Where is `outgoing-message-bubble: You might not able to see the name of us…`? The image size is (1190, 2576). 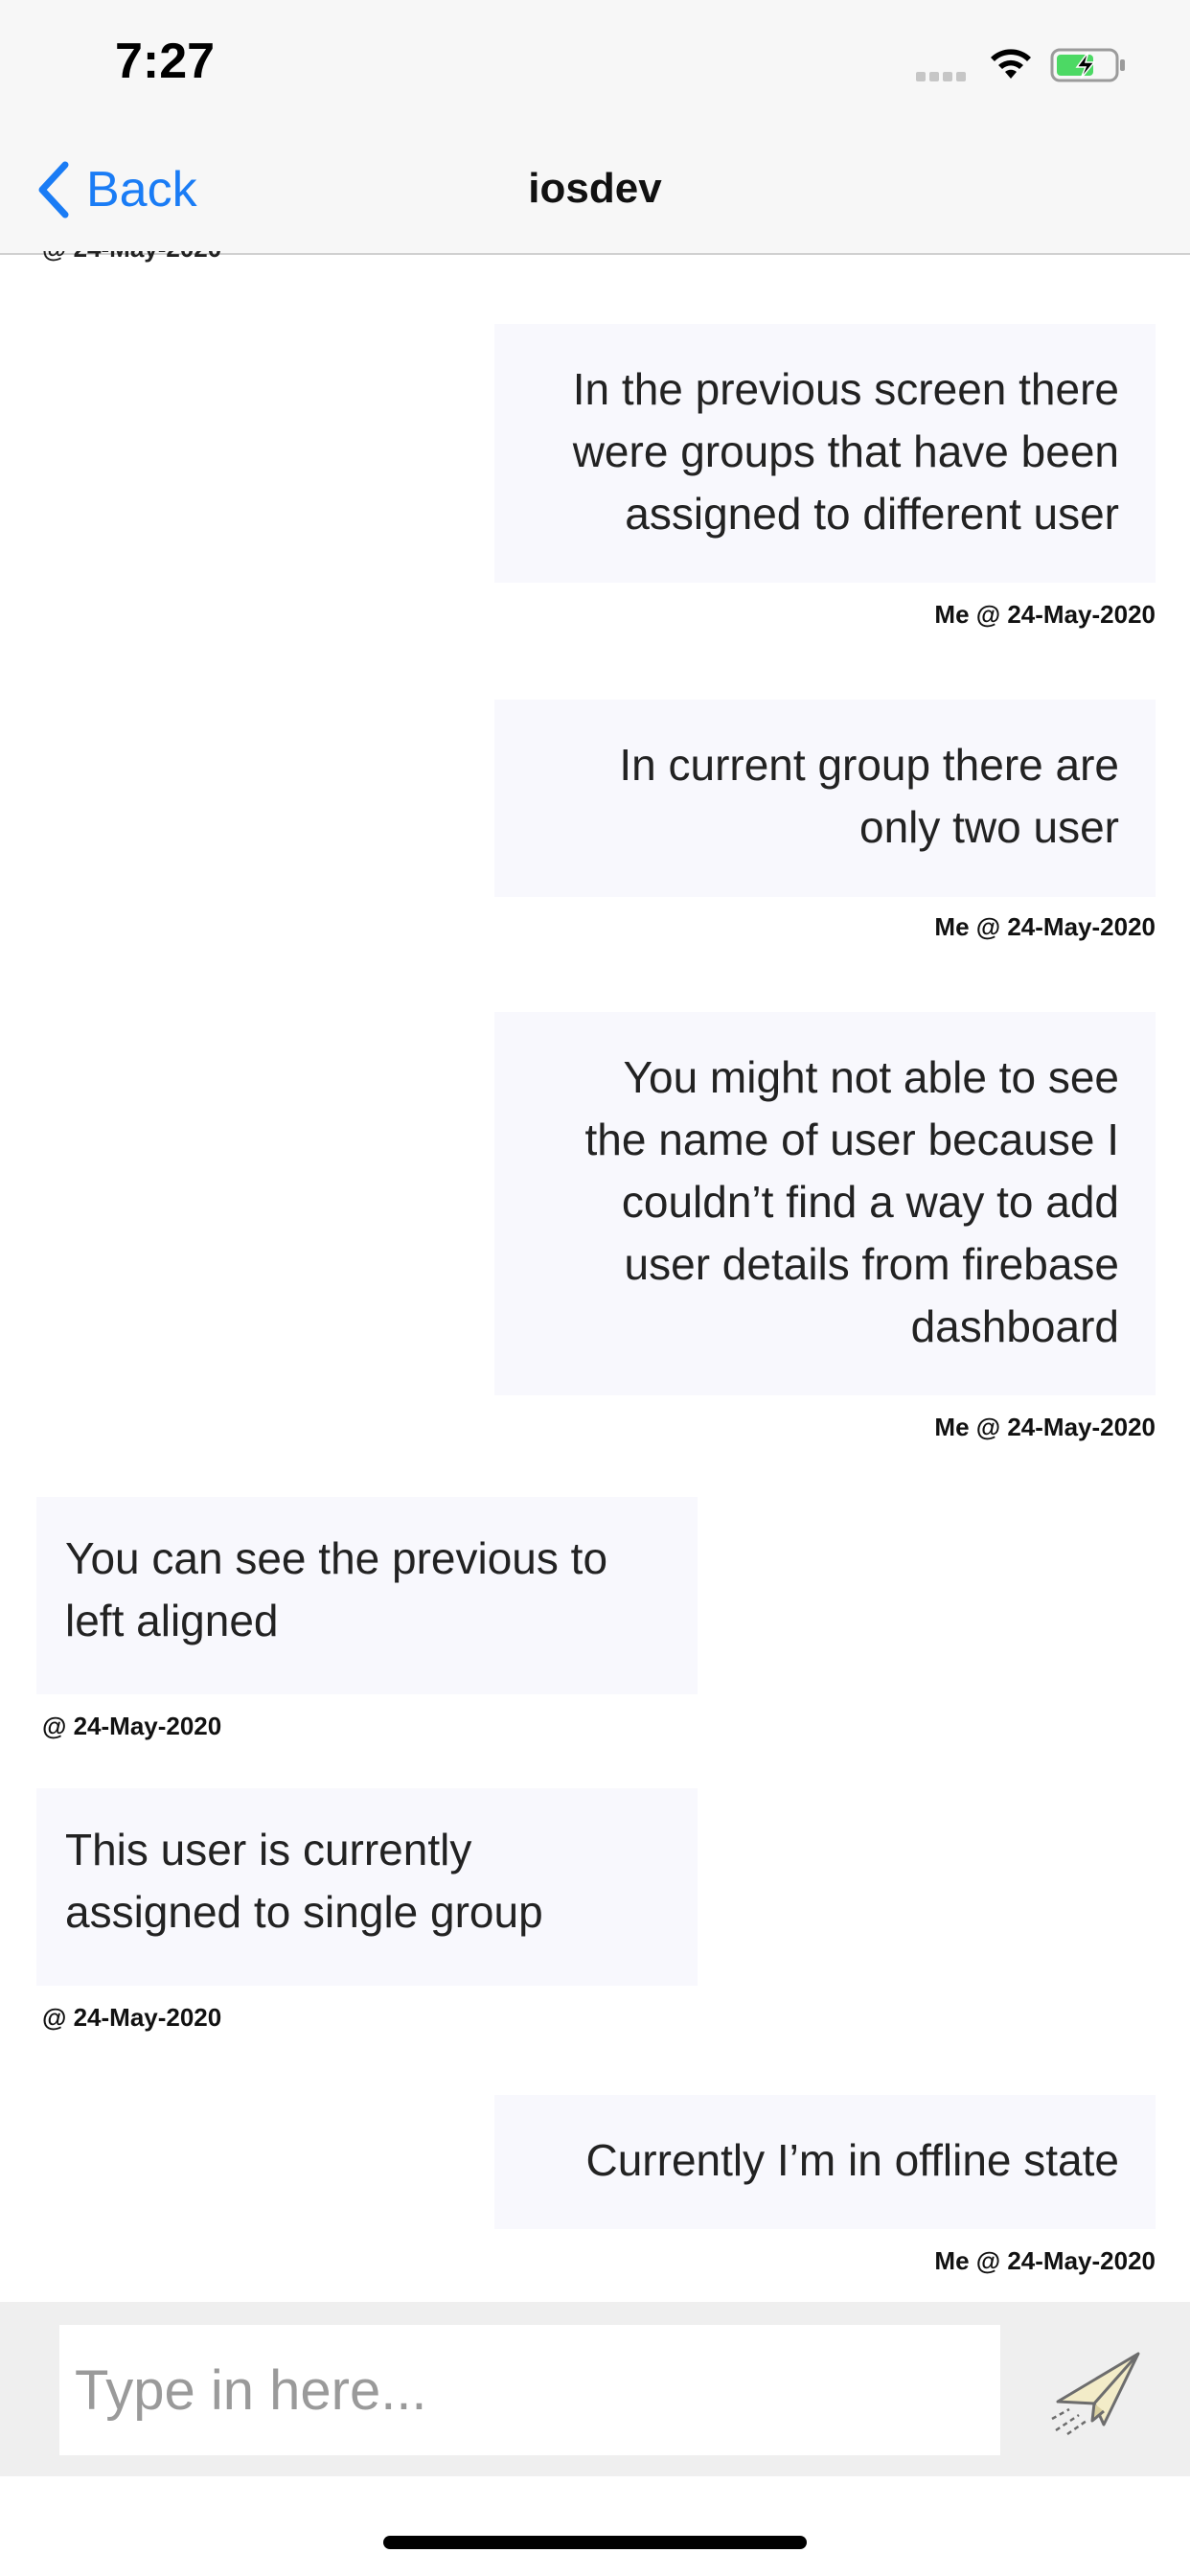 outgoing-message-bubble: You might not able to see the name of us… is located at coordinates (825, 1203).